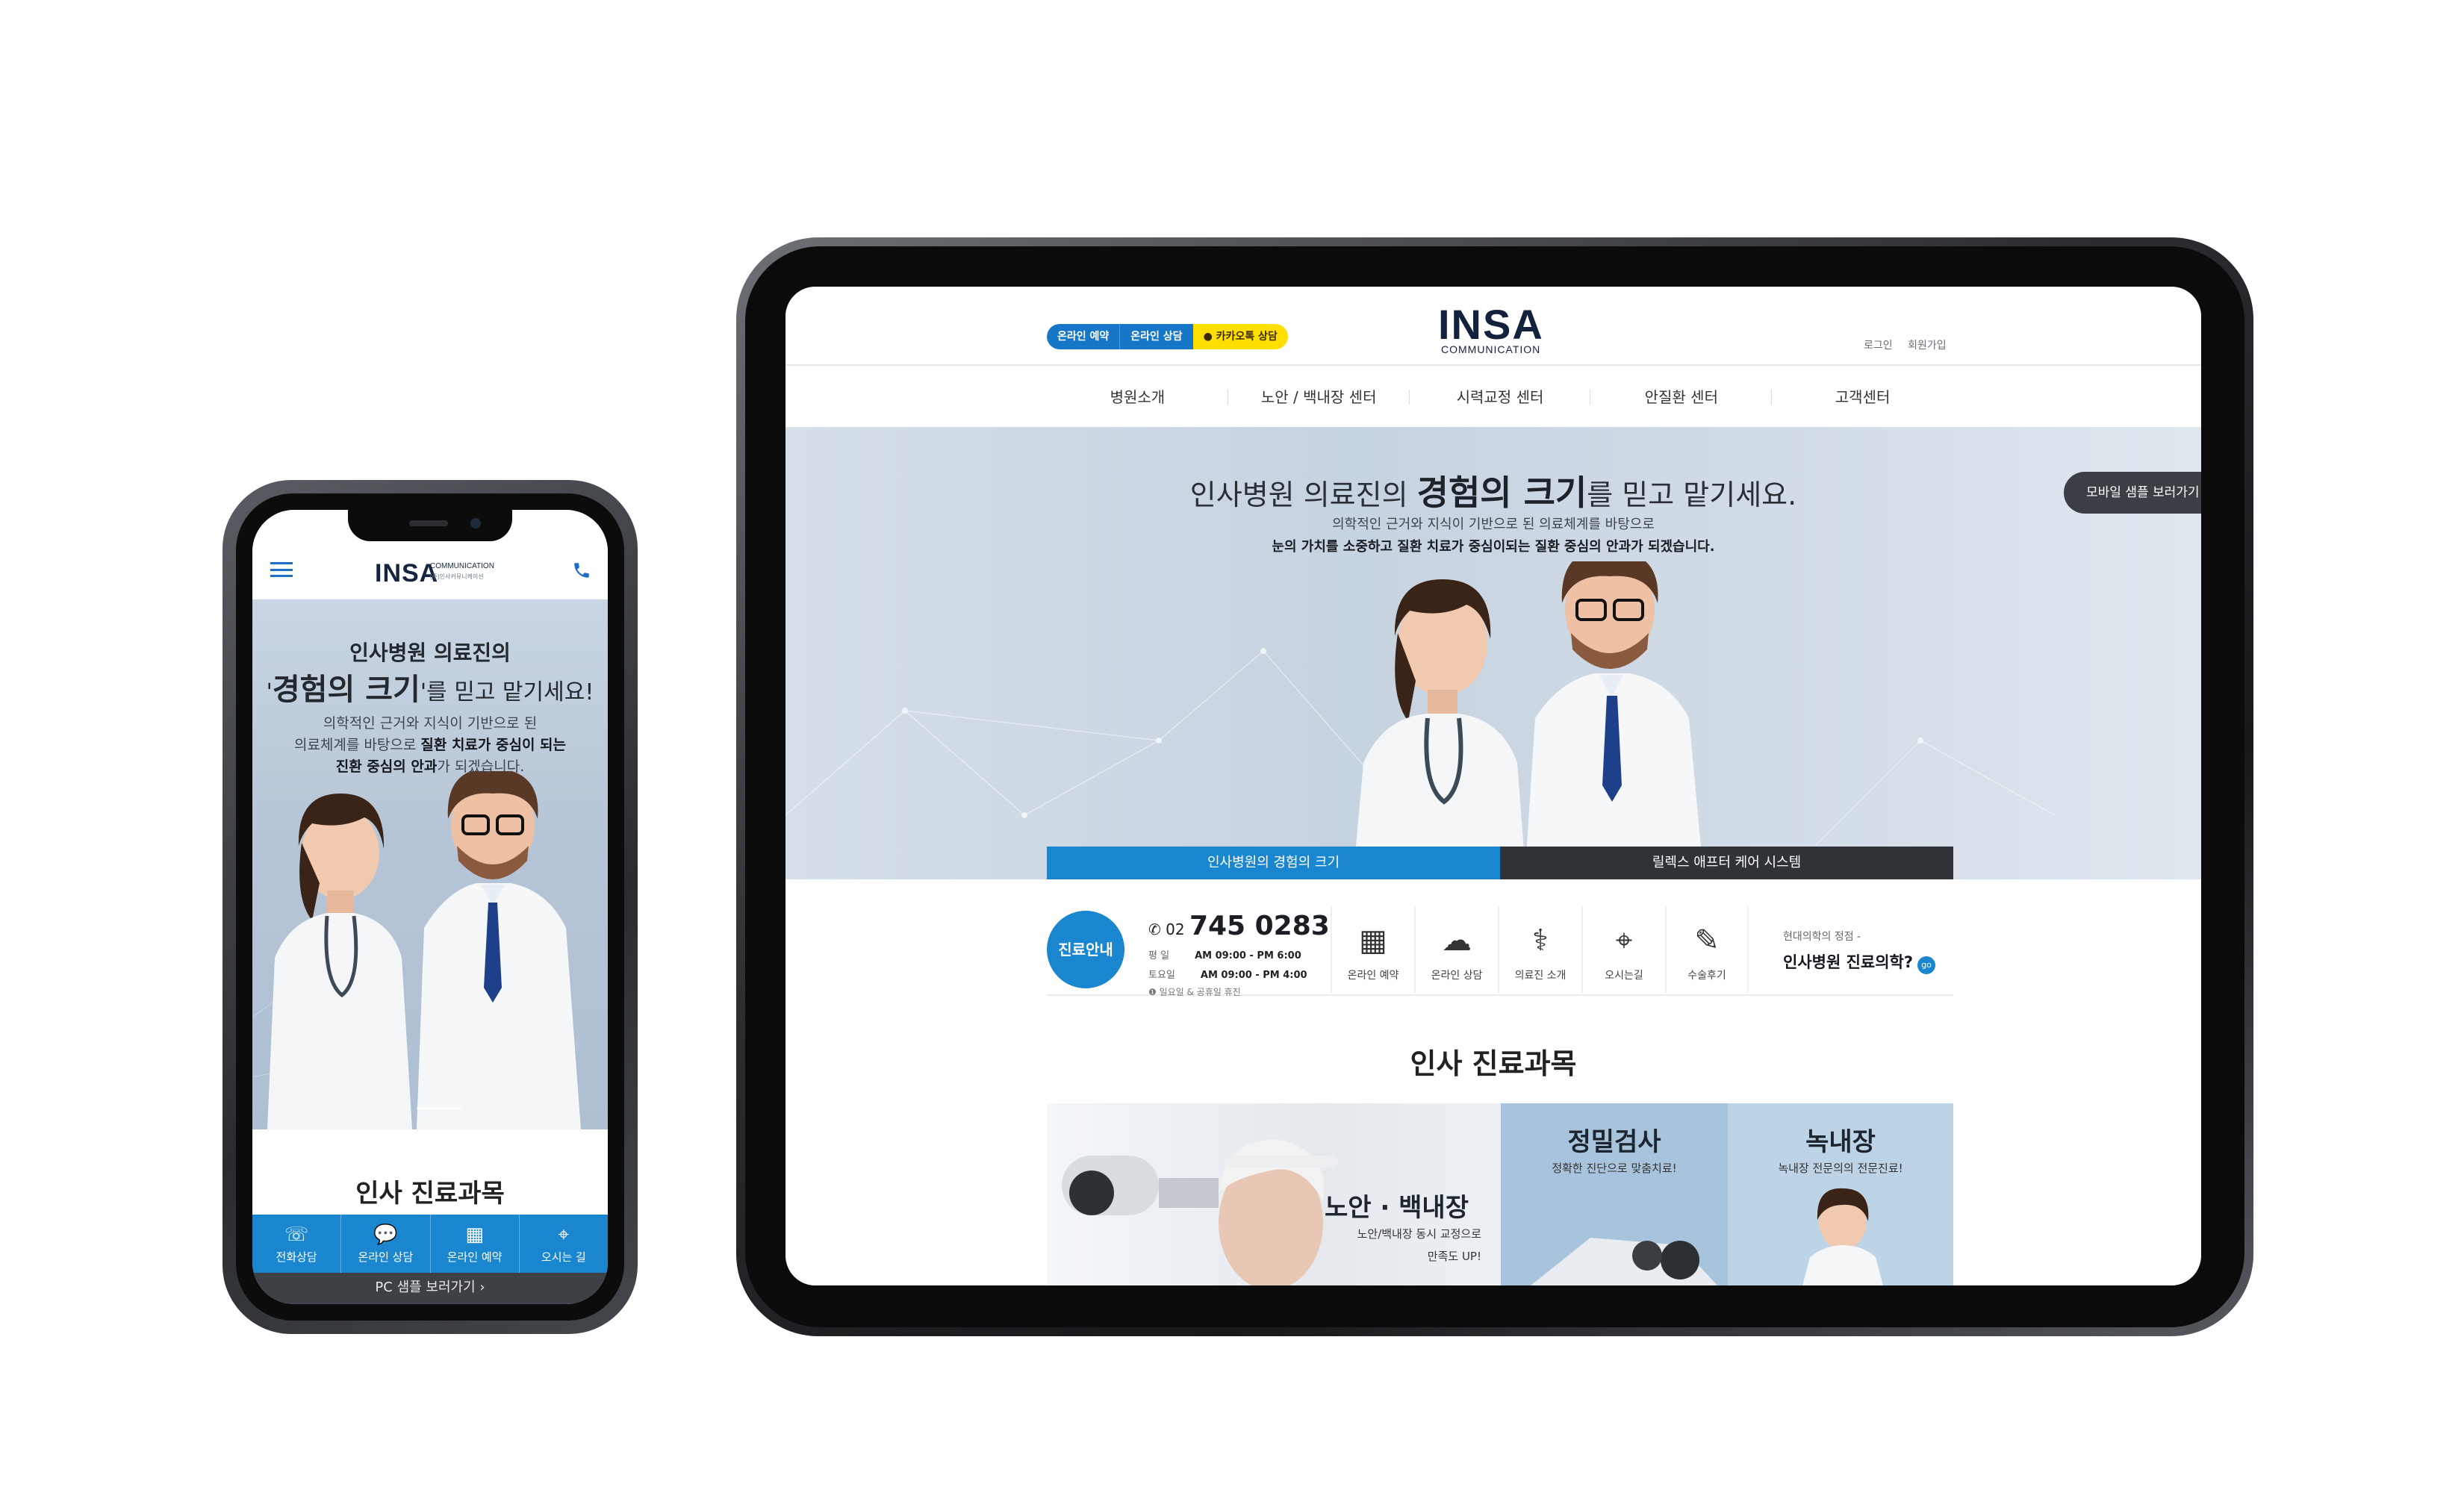 The height and width of the screenshot is (1493, 2464). I want to click on quick-links: ▦ 온라인 예약 ☁ 온라인 상담 ⚕ 의료진 소개 ⌖ 오시는길 ✎ 수술후기, so click(1540, 950).